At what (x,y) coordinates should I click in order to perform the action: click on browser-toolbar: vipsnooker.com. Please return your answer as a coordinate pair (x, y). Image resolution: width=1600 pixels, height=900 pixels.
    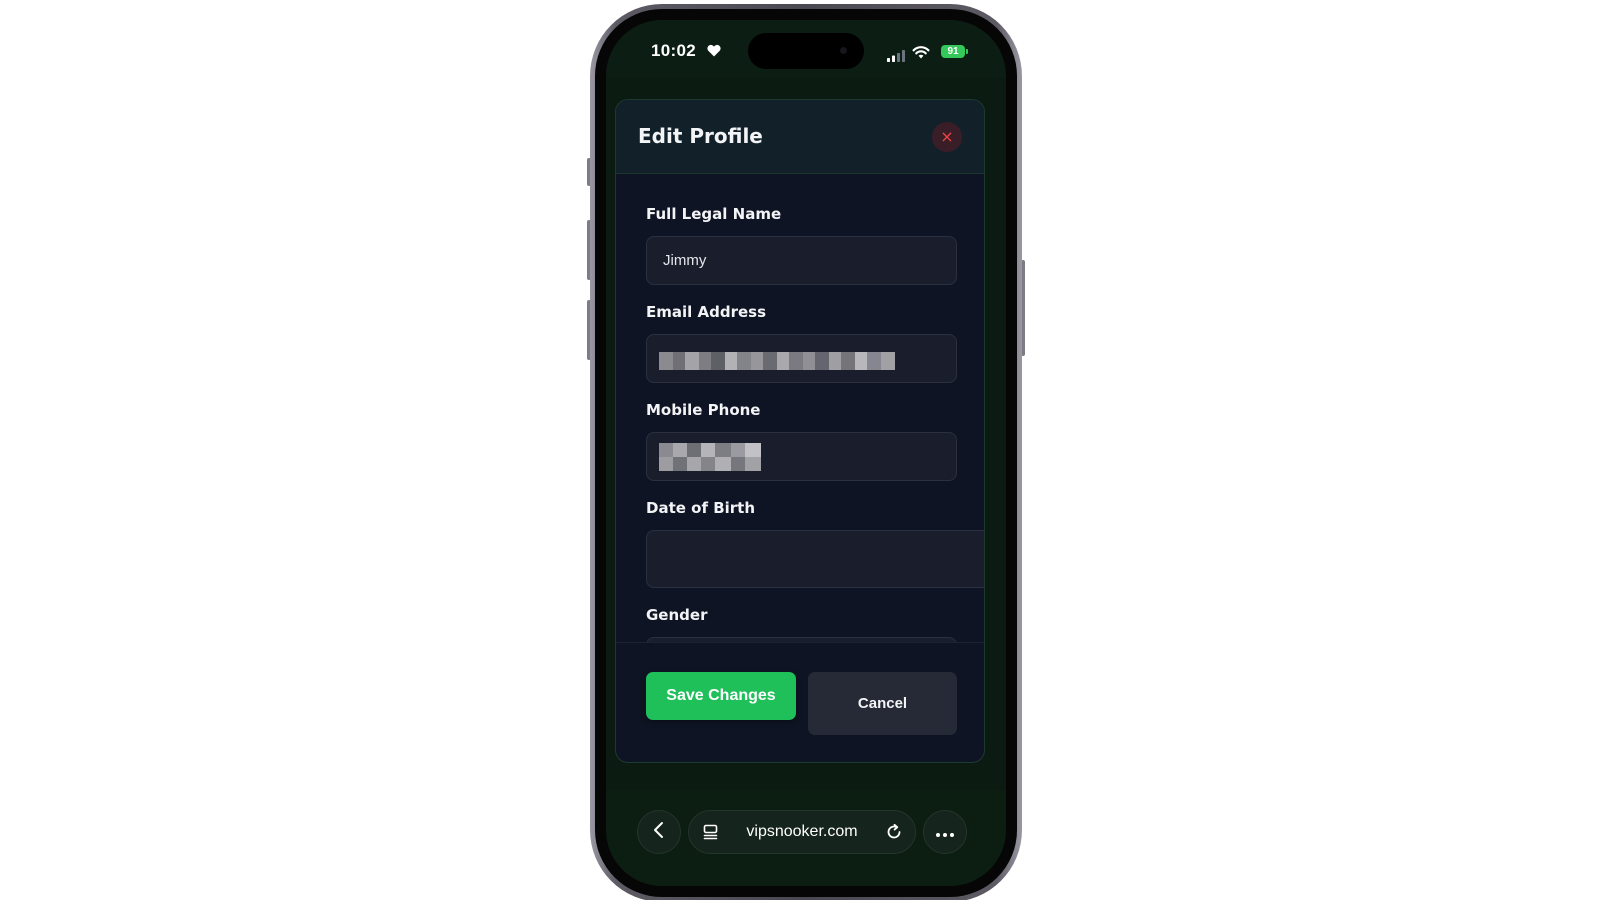
    Looking at the image, I should click on (806, 838).